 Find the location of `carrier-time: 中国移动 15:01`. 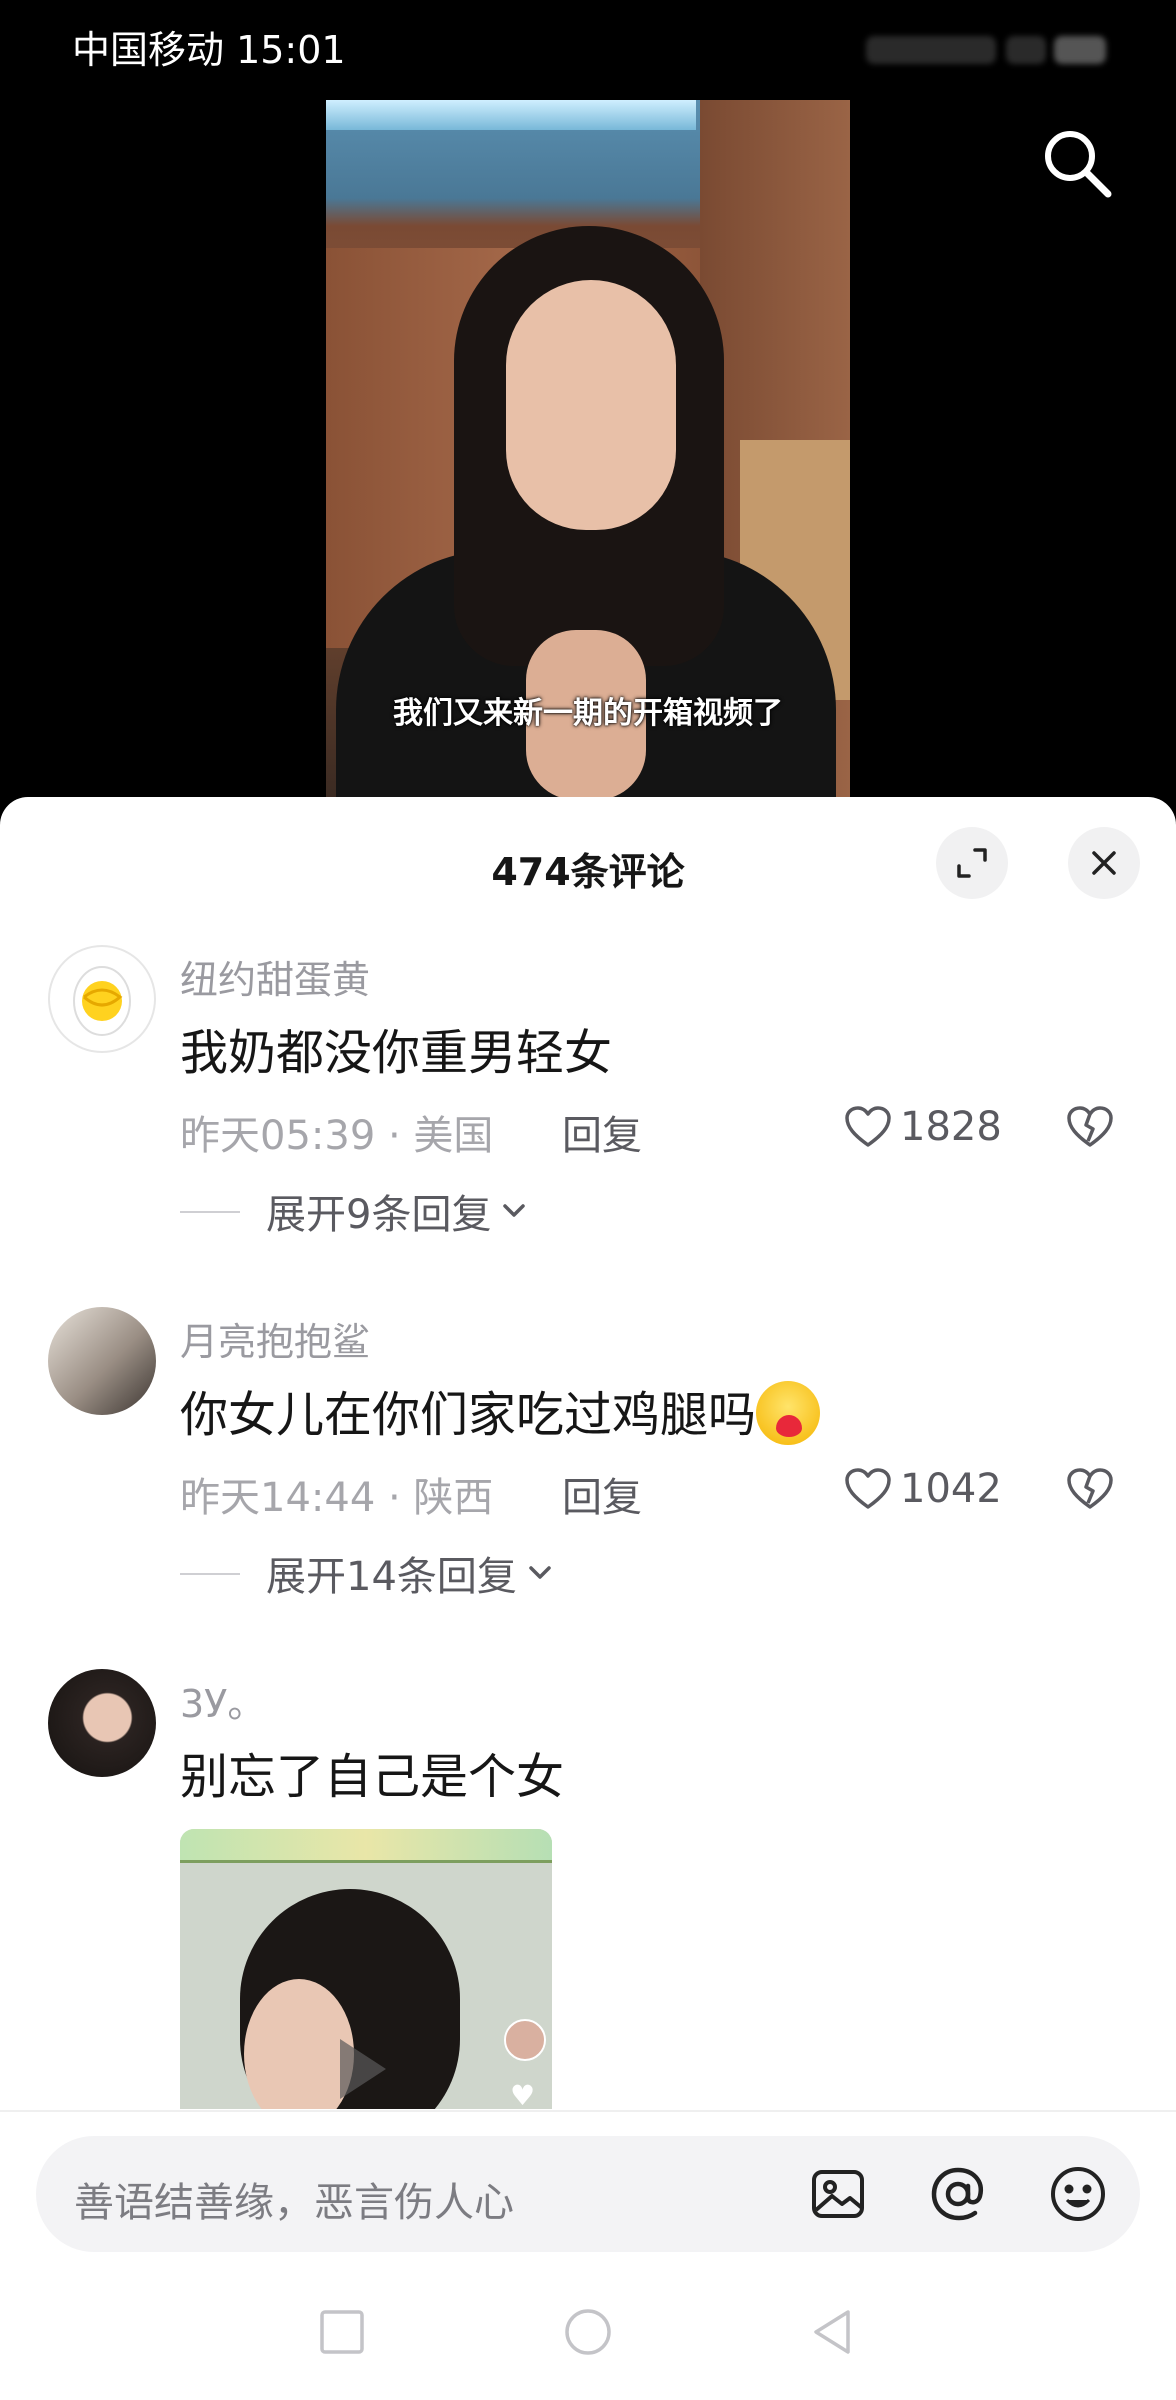

carrier-time: 中国移动 15:01 is located at coordinates (209, 50).